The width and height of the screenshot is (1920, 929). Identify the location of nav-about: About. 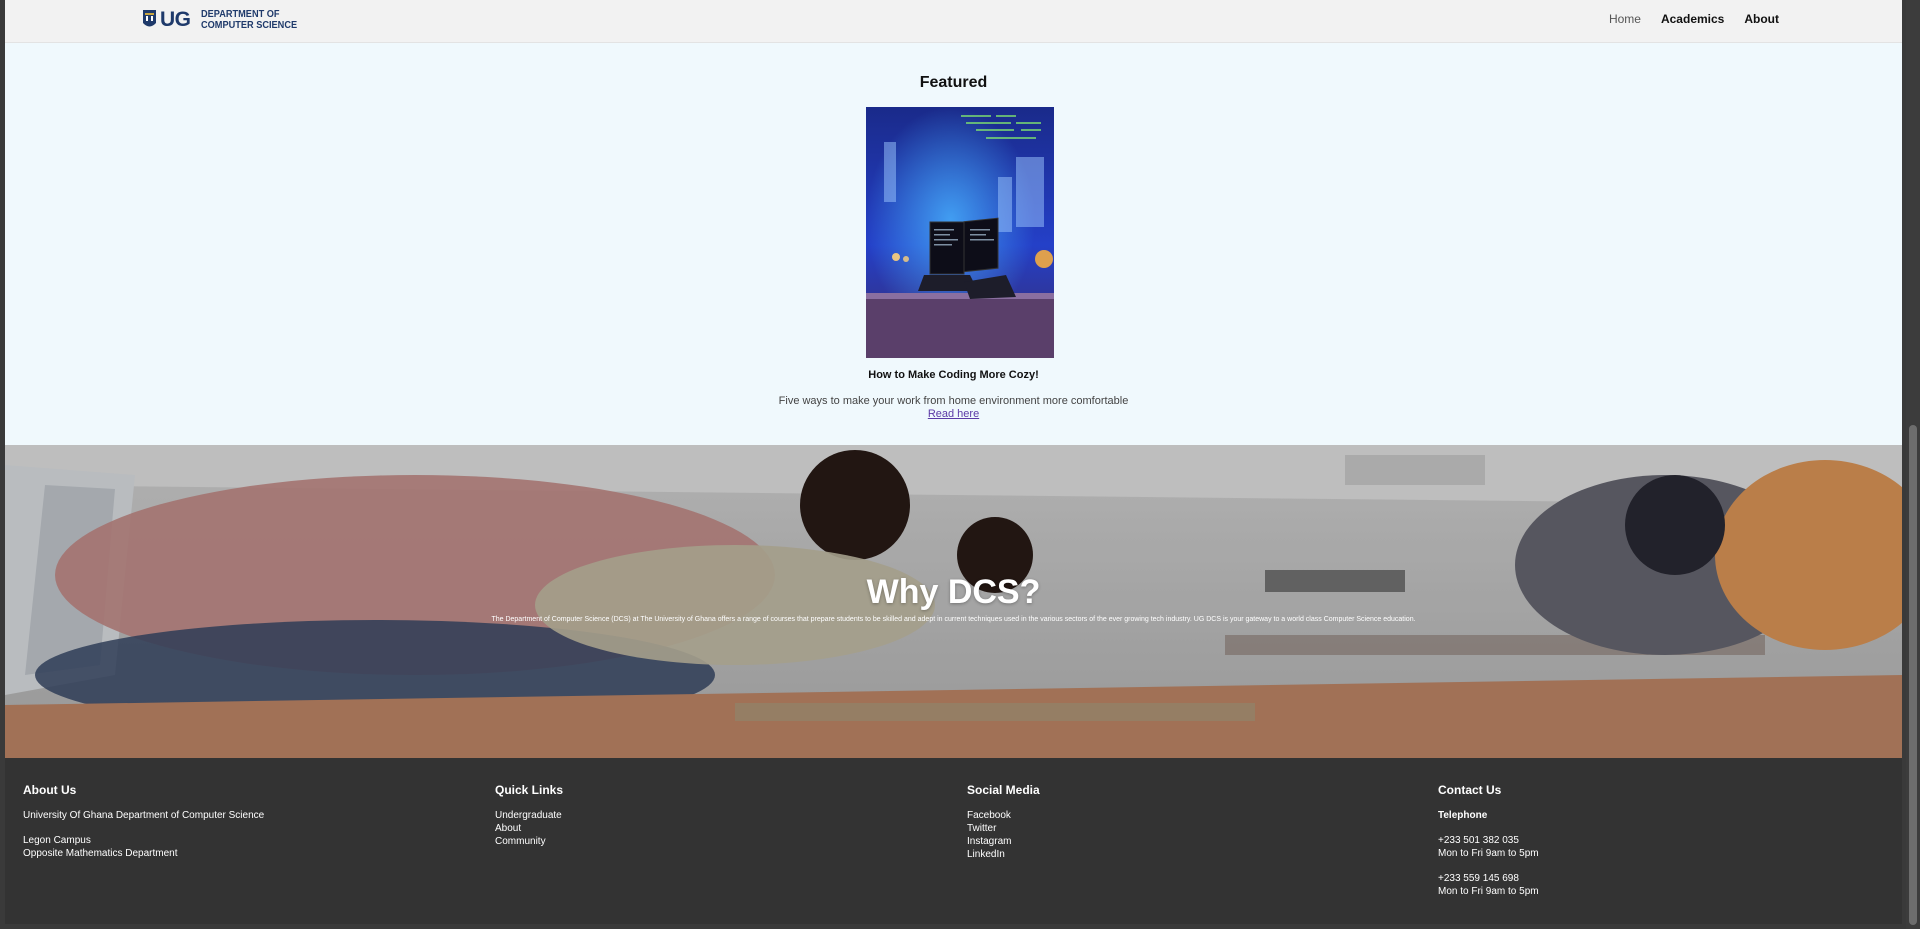
(1761, 19).